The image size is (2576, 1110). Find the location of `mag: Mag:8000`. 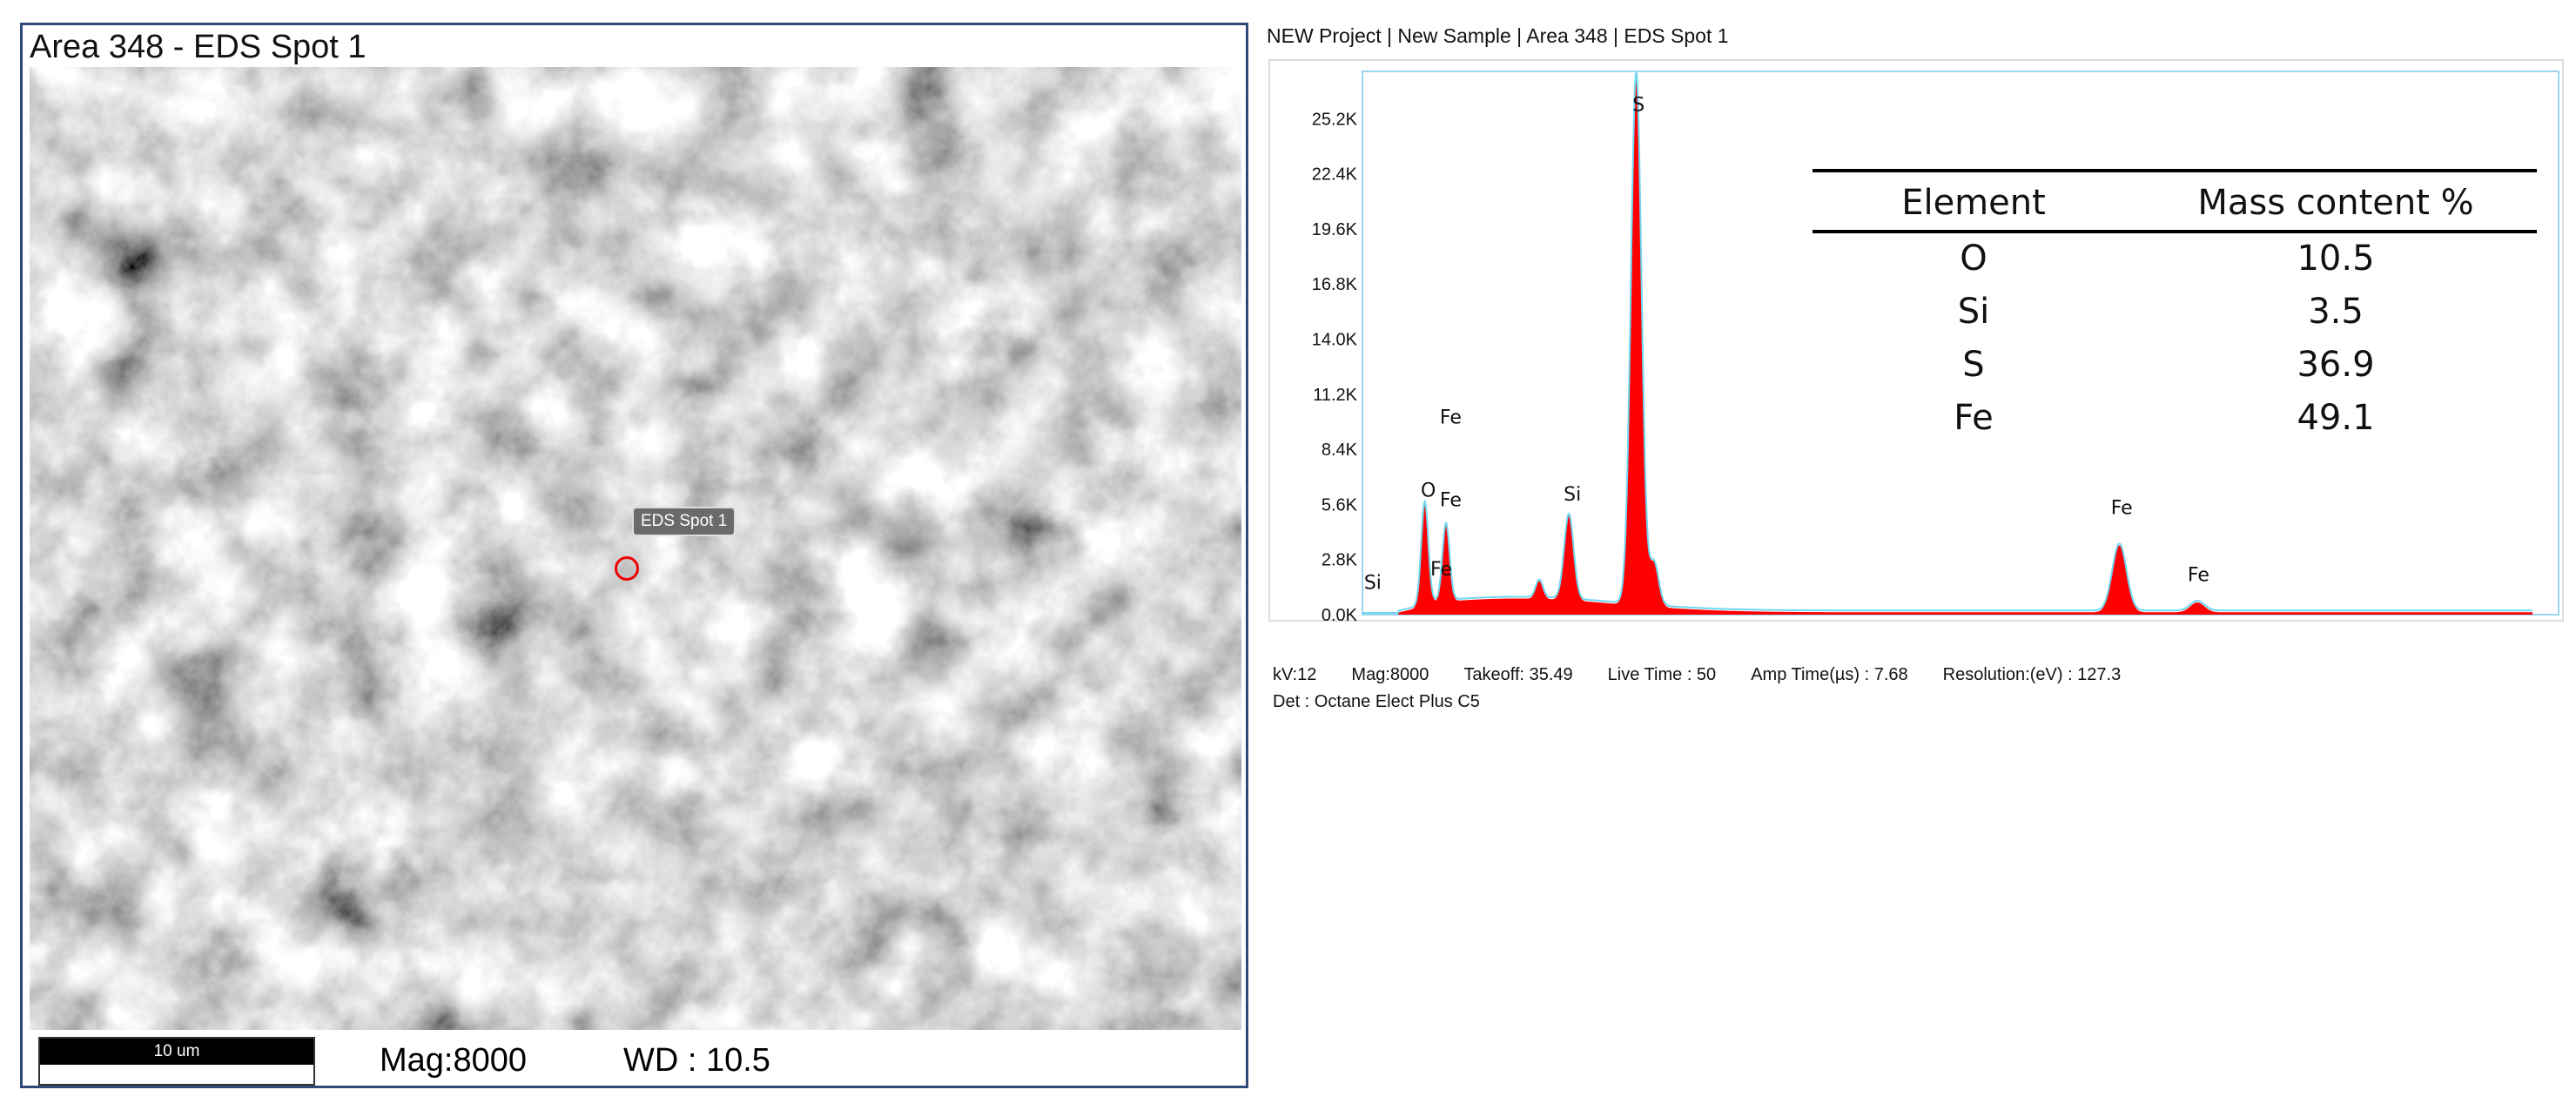

mag: Mag:8000 is located at coordinates (1390, 674).